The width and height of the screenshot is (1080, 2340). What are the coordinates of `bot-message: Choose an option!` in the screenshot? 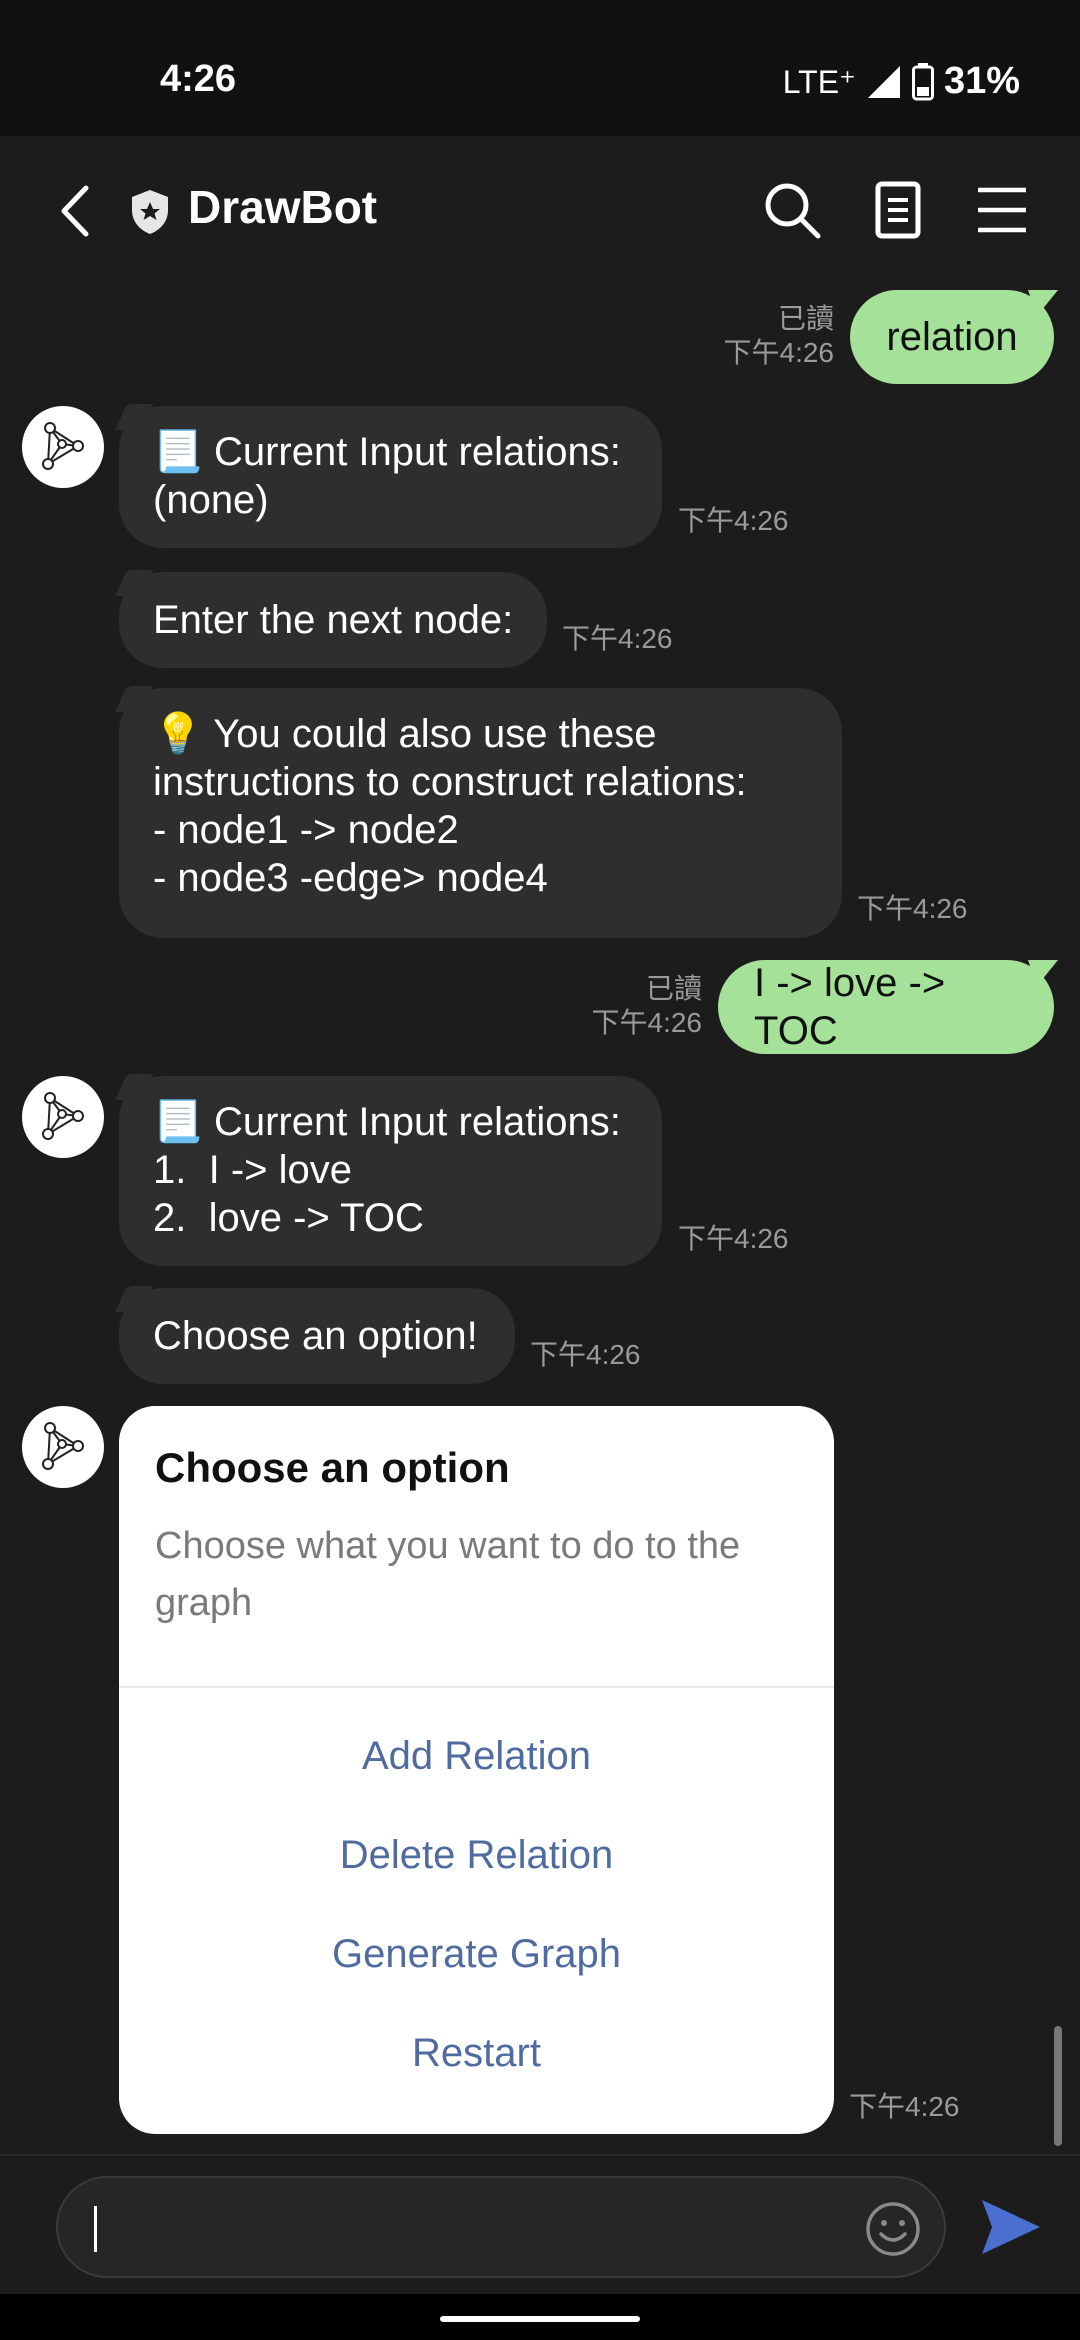 It's located at (317, 1336).